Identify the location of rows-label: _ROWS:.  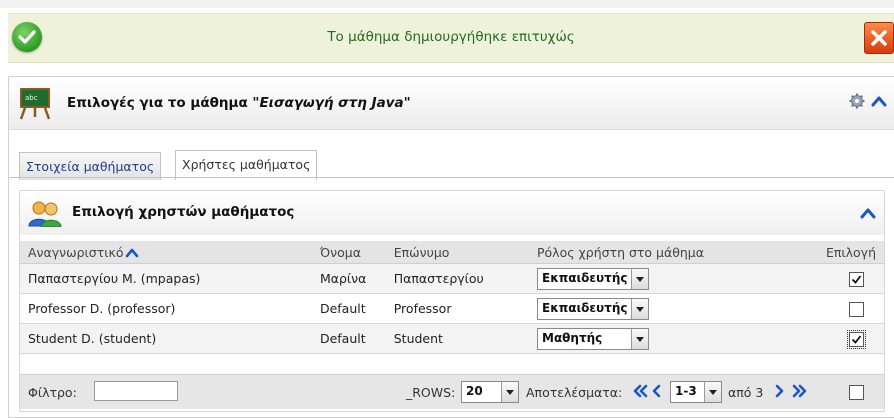
(431, 392).